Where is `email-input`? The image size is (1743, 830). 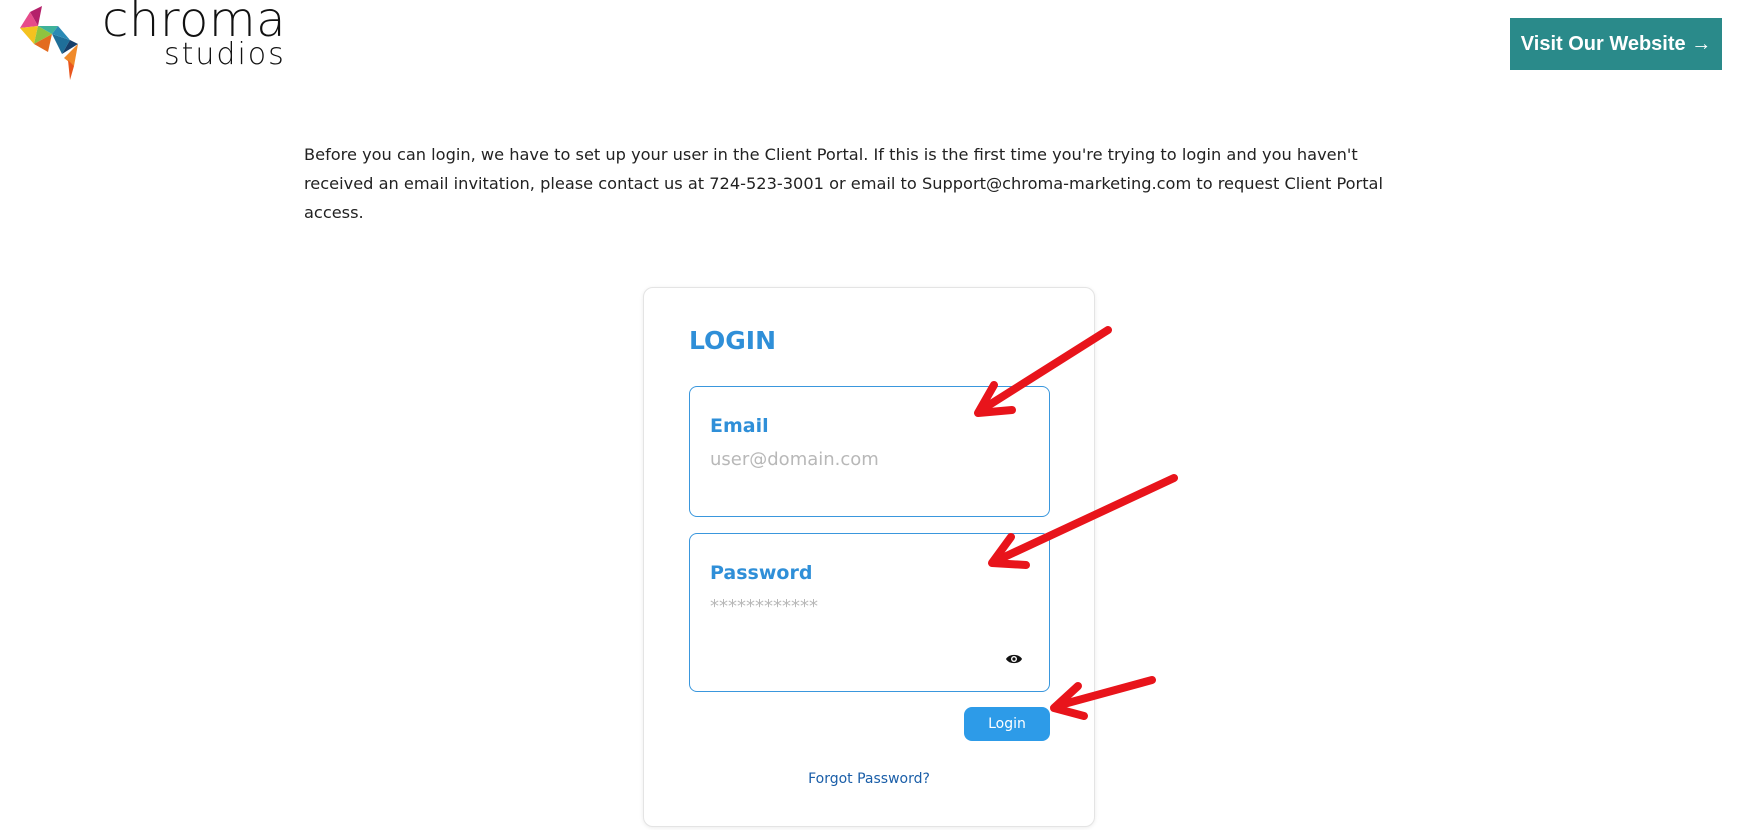
email-input is located at coordinates (865, 459).